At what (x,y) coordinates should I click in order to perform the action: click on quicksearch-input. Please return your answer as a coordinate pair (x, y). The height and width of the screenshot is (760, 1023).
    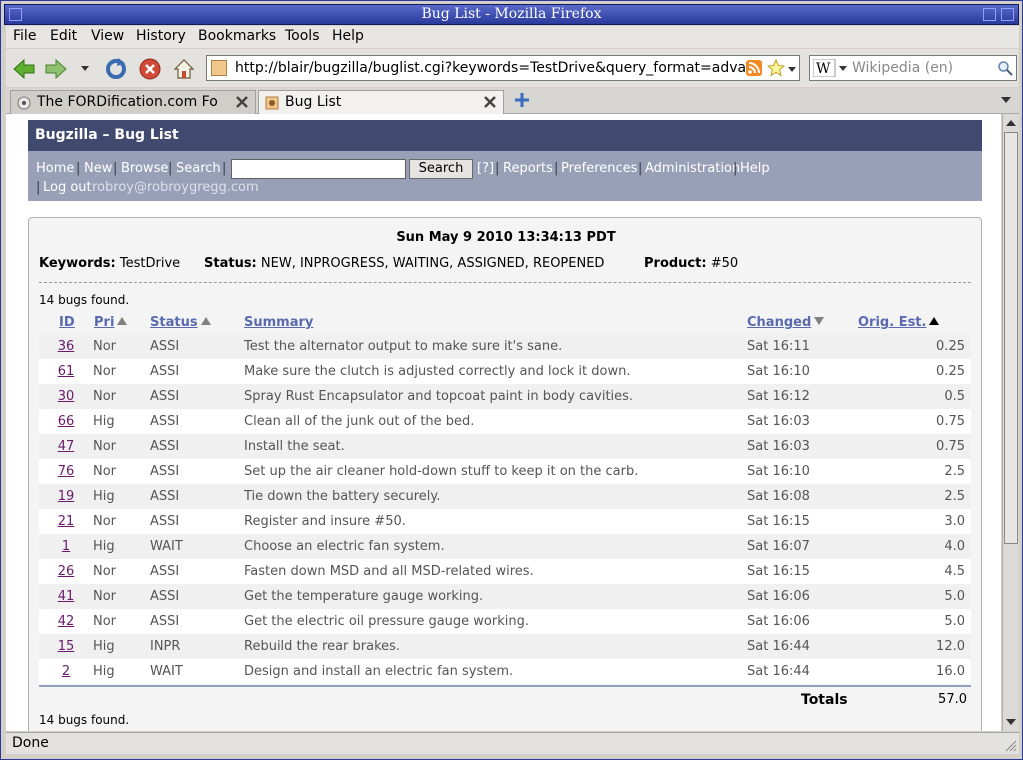
    Looking at the image, I should click on (318, 169).